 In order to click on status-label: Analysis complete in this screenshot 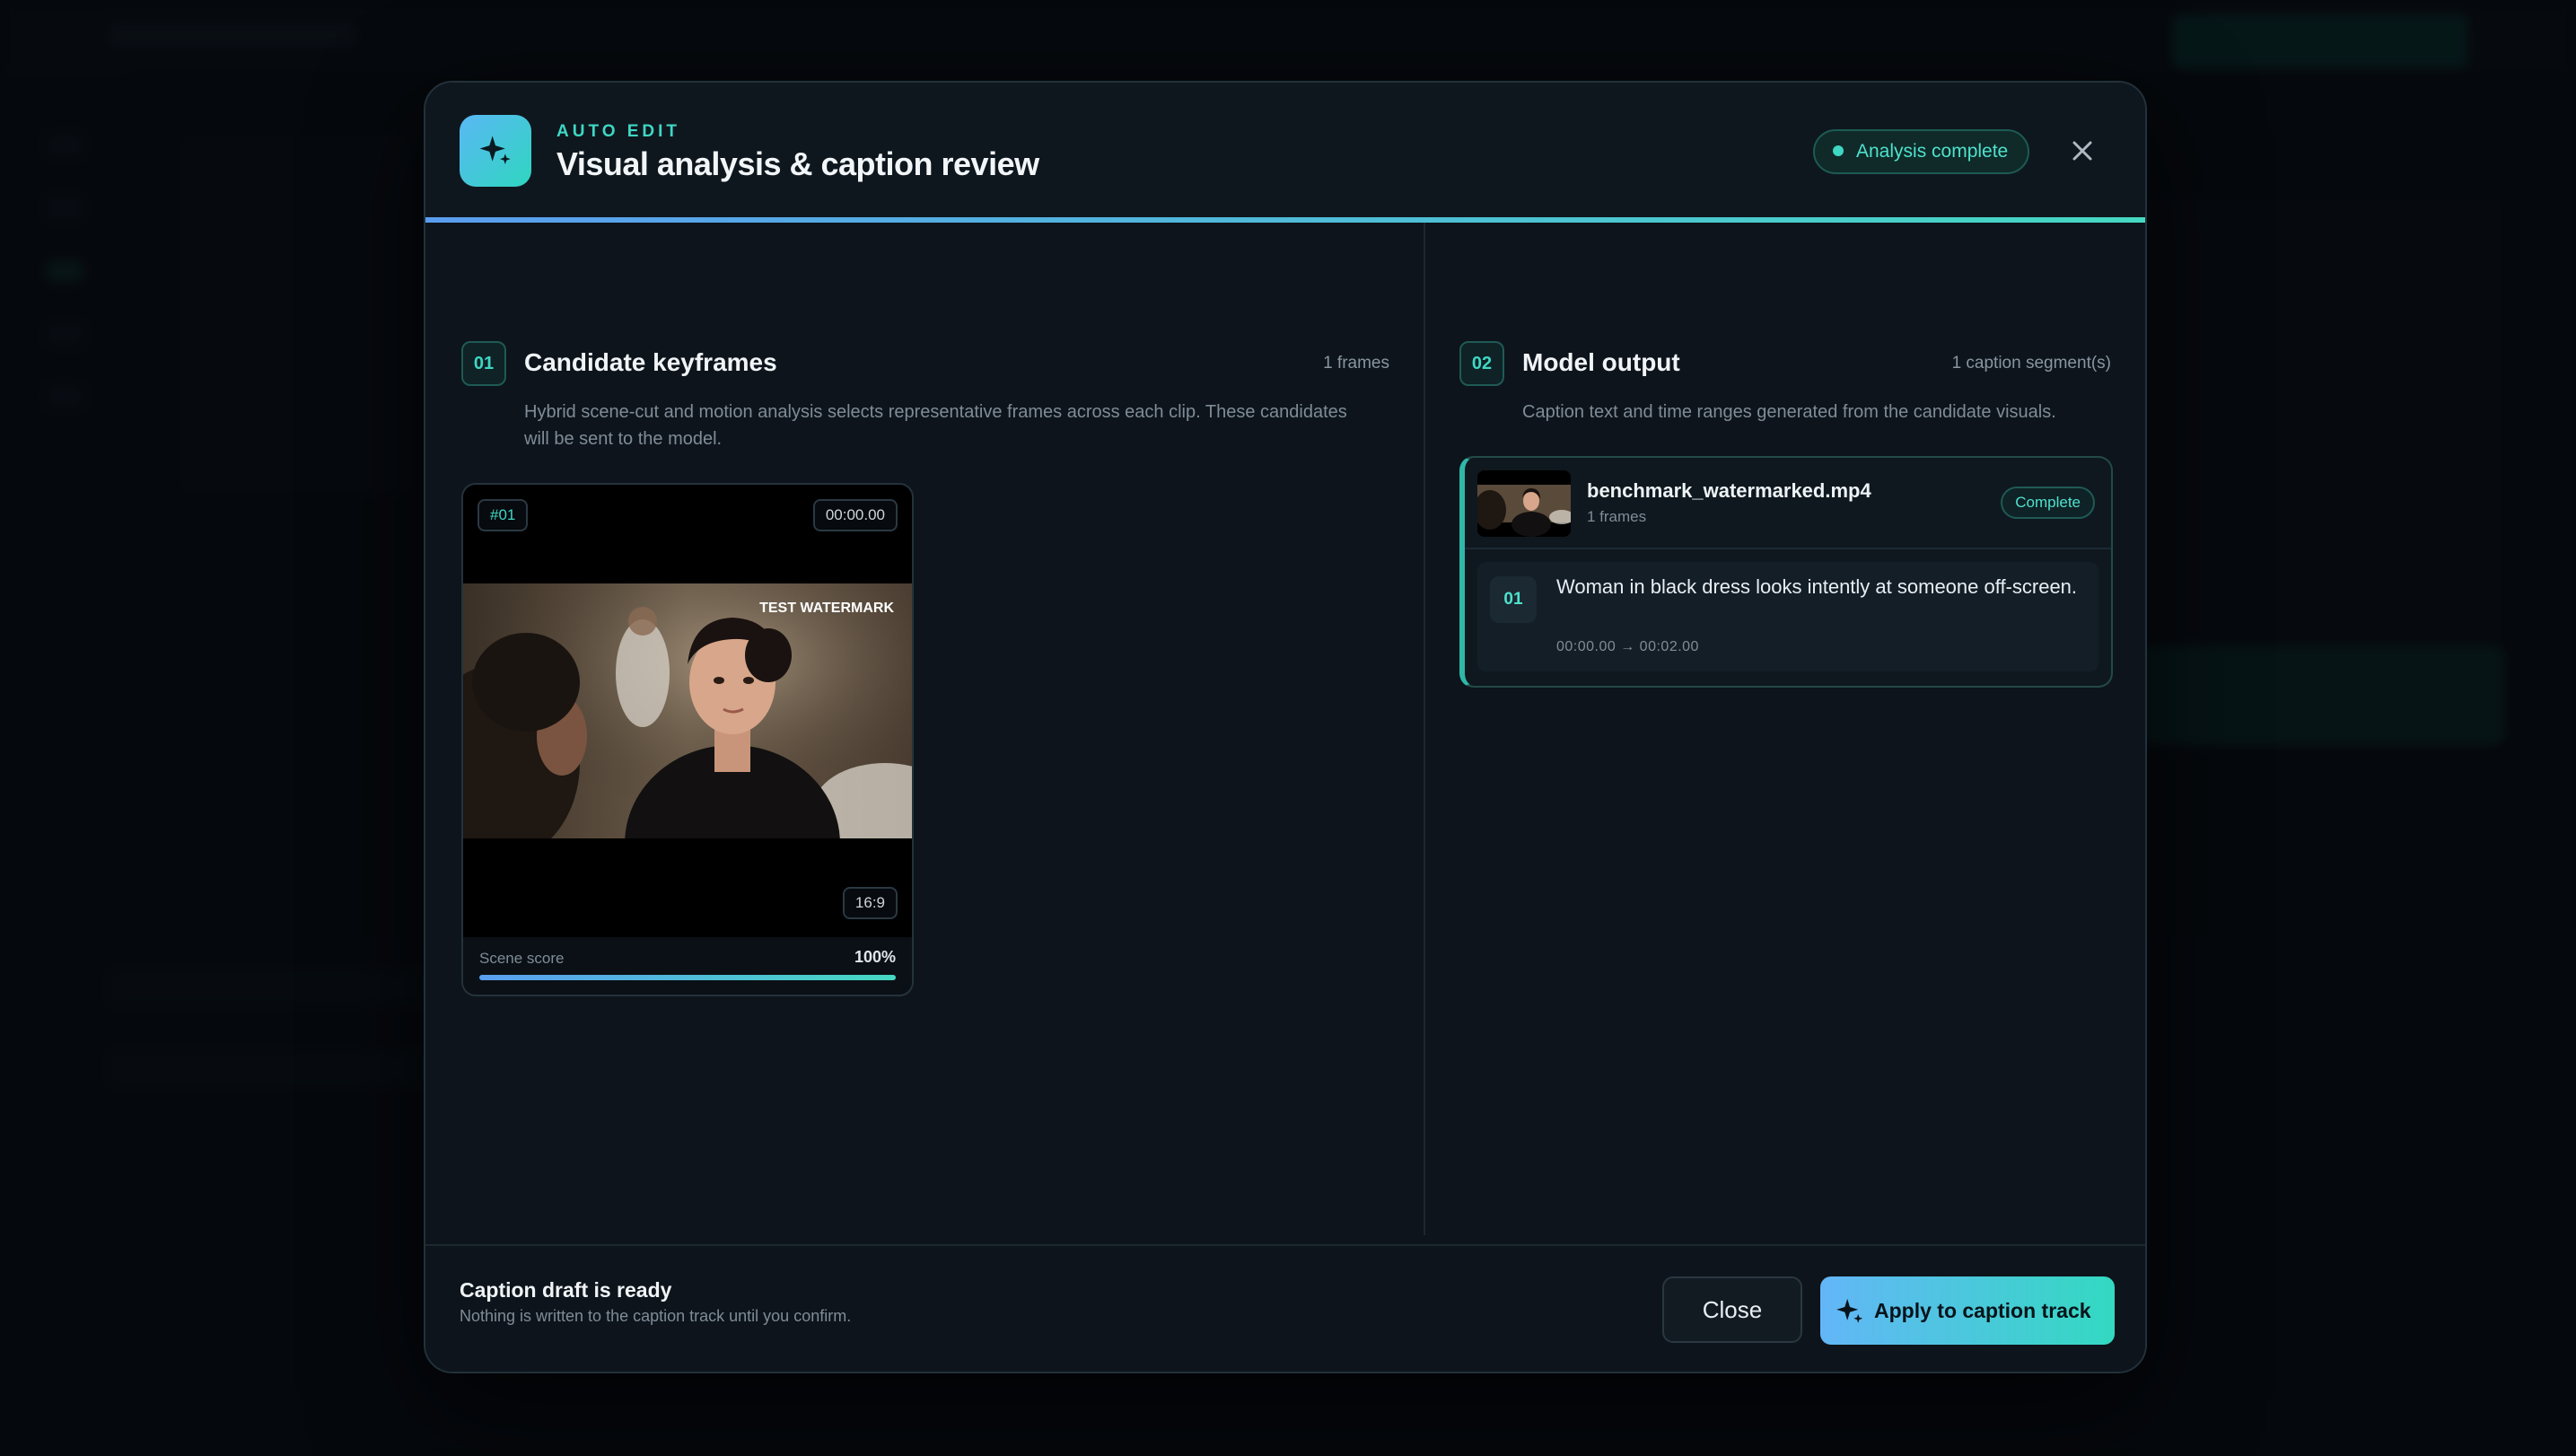, I will do `click(1932, 151)`.